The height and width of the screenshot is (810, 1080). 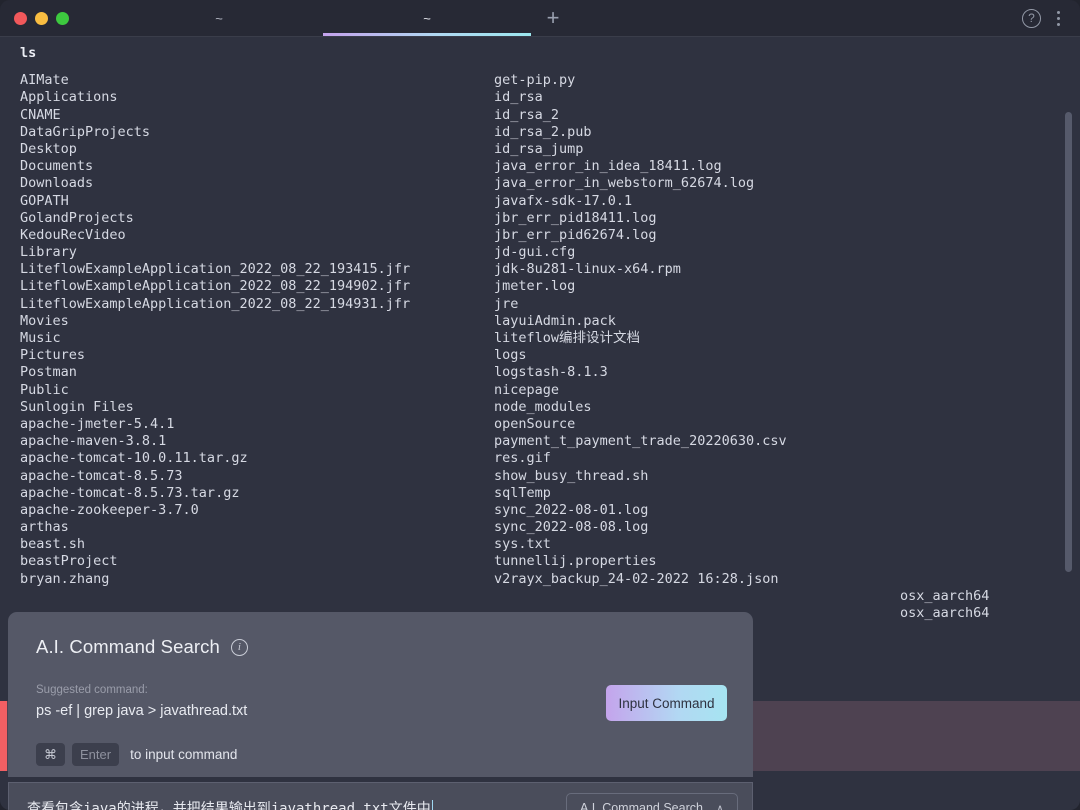 I want to click on titlebar: ~ ~ + ?, so click(x=540, y=18).